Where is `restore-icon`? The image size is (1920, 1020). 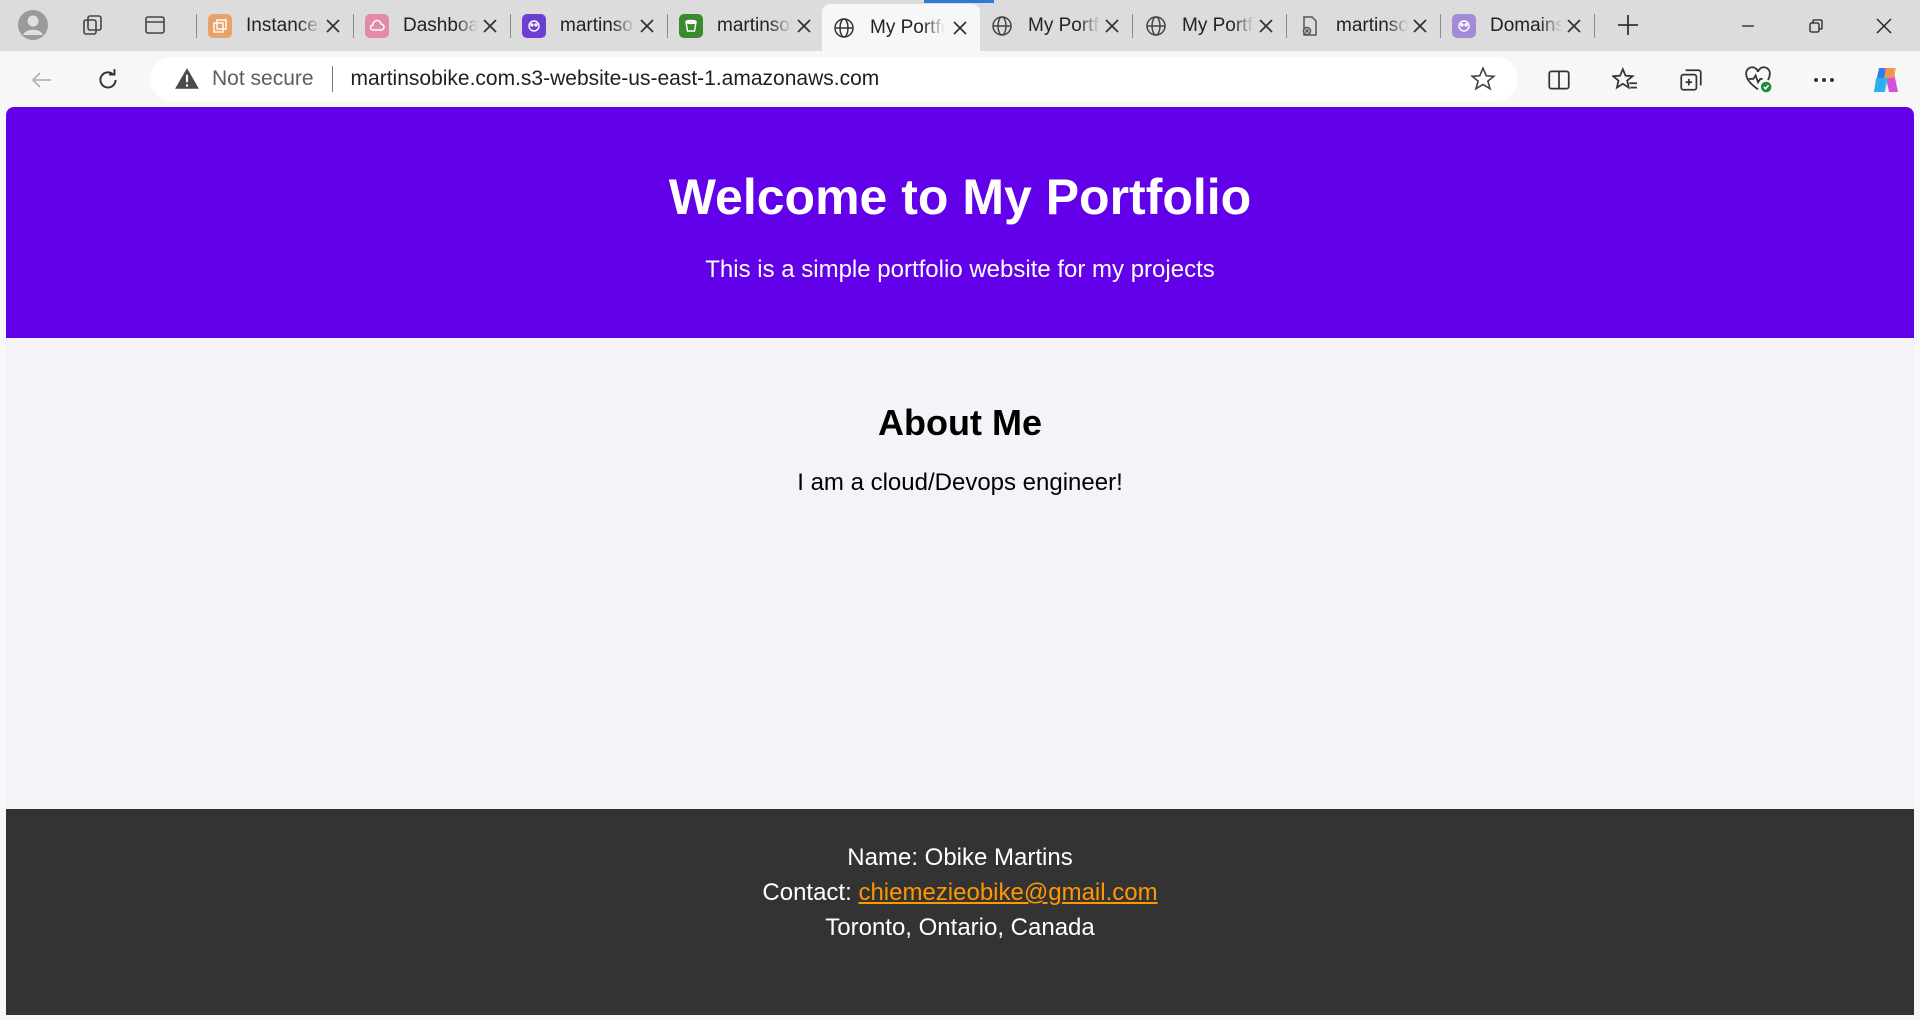 restore-icon is located at coordinates (1816, 25).